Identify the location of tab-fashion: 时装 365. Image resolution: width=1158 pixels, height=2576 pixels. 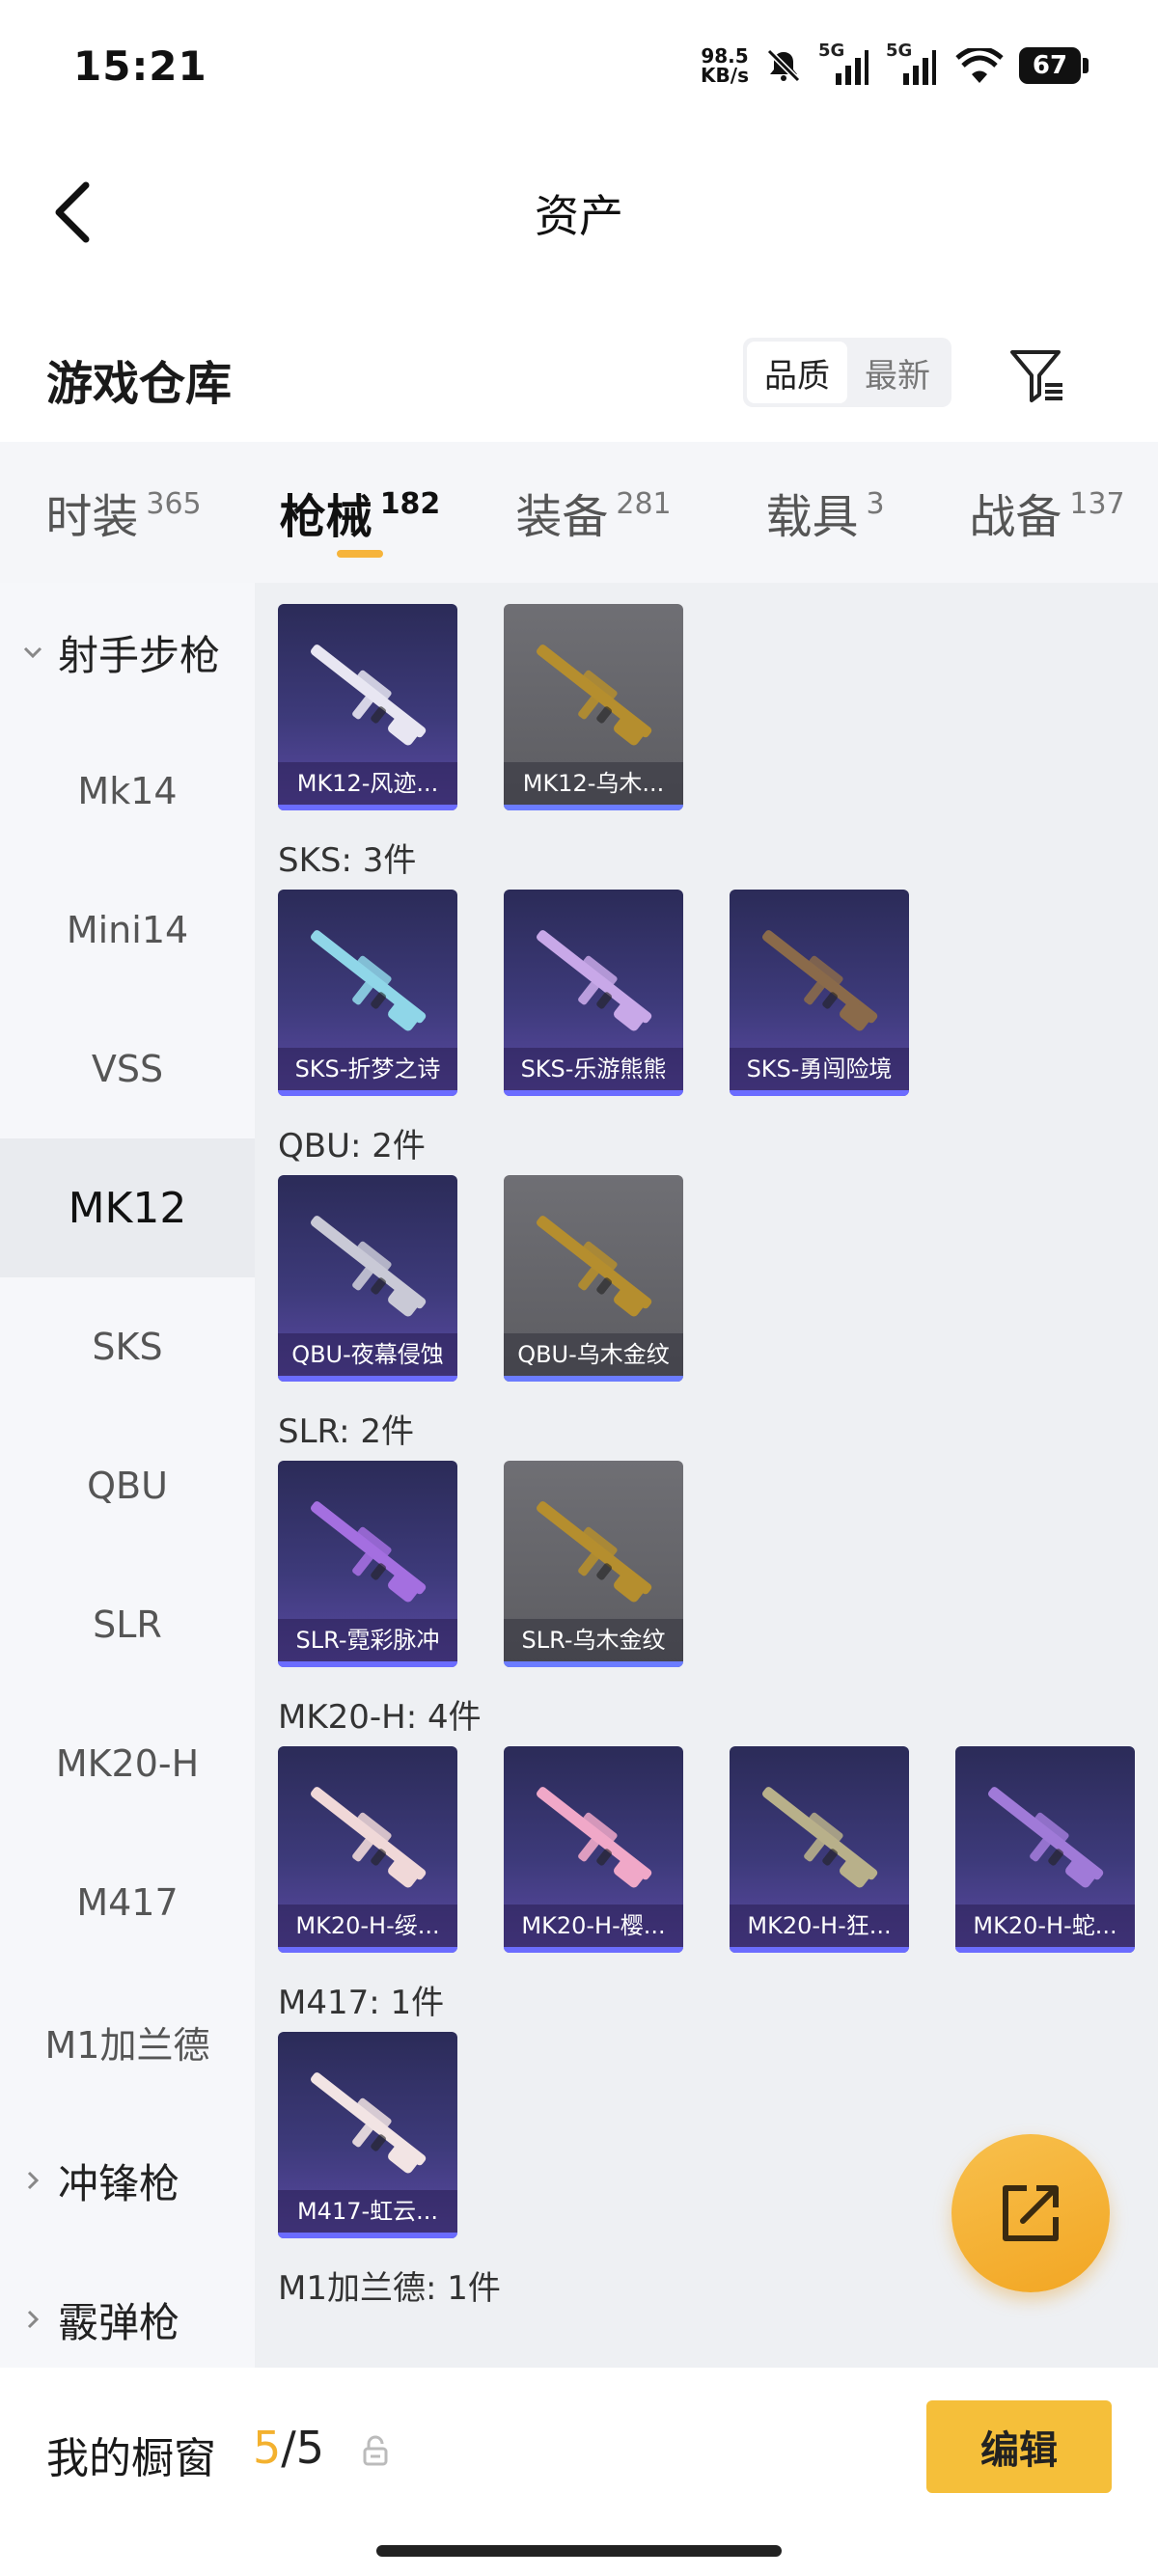
(123, 513).